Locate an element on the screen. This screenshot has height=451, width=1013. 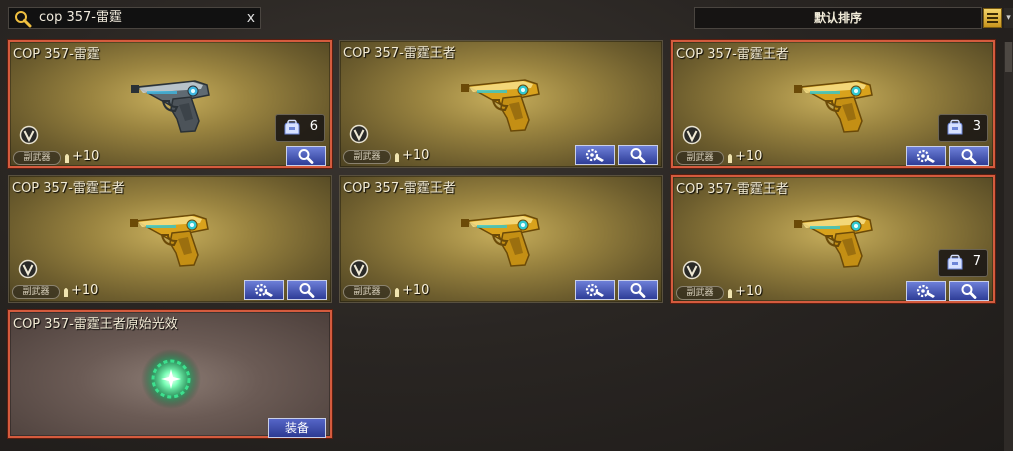
search-box: x is located at coordinates (134, 18).